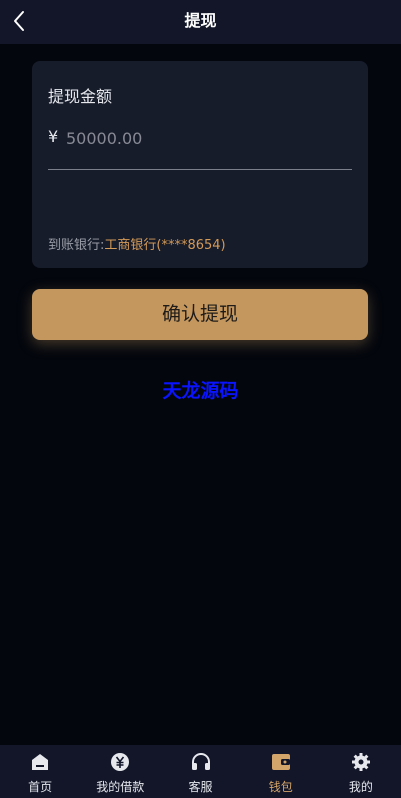  I want to click on tab-home: 首页, so click(40, 771).